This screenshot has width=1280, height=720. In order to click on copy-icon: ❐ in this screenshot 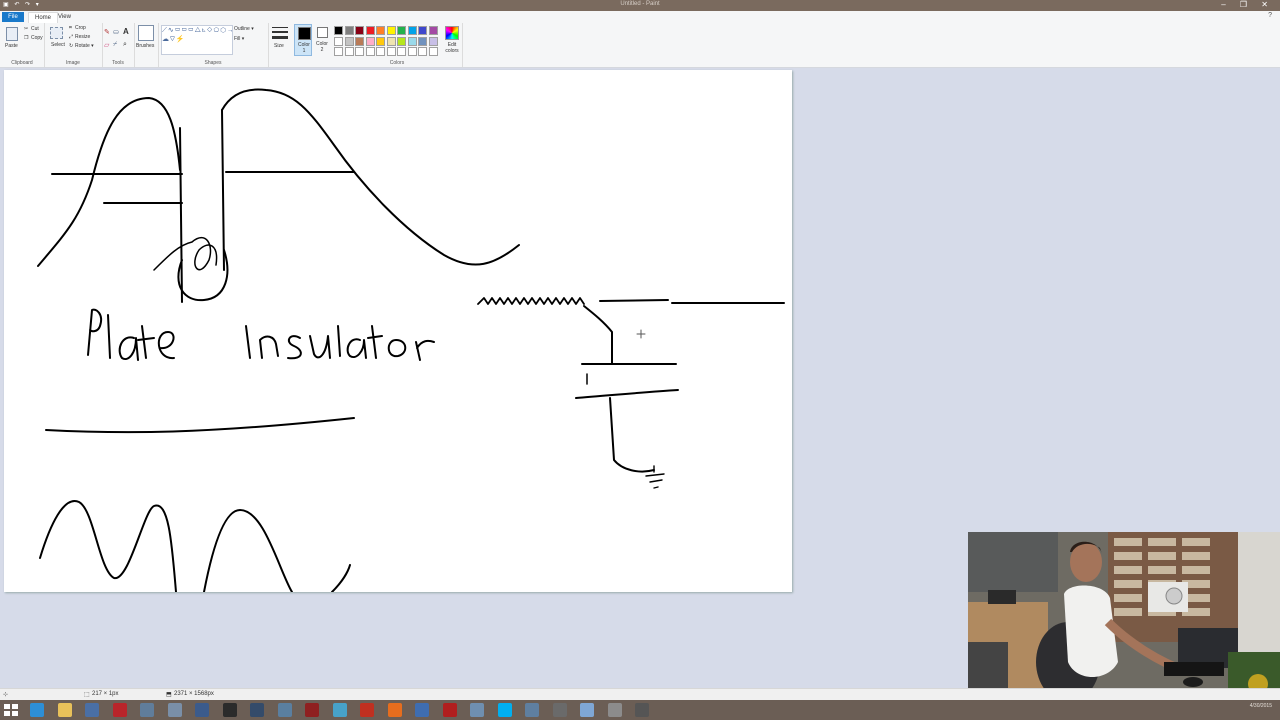, I will do `click(26, 38)`.